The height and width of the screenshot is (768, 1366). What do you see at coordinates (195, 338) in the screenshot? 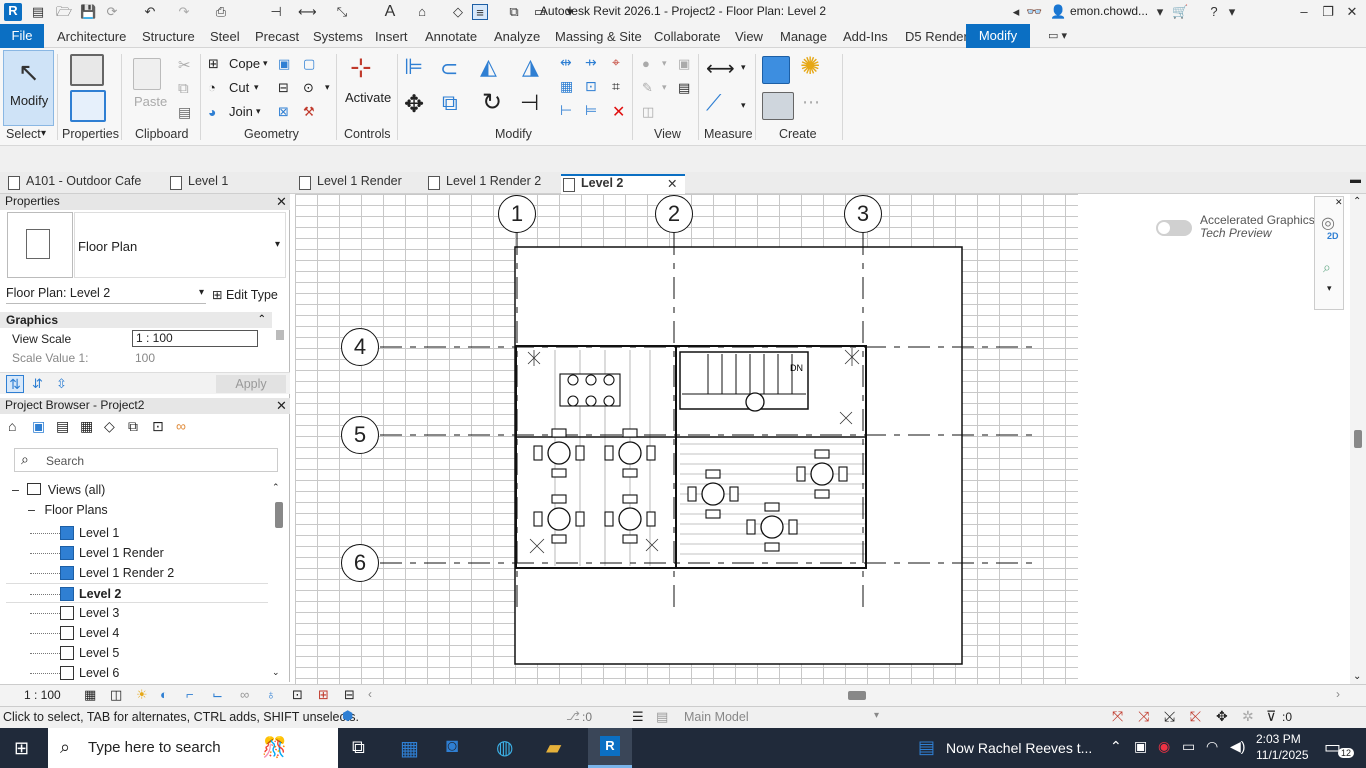
I see `view-scale-field: 1 : 100` at bounding box center [195, 338].